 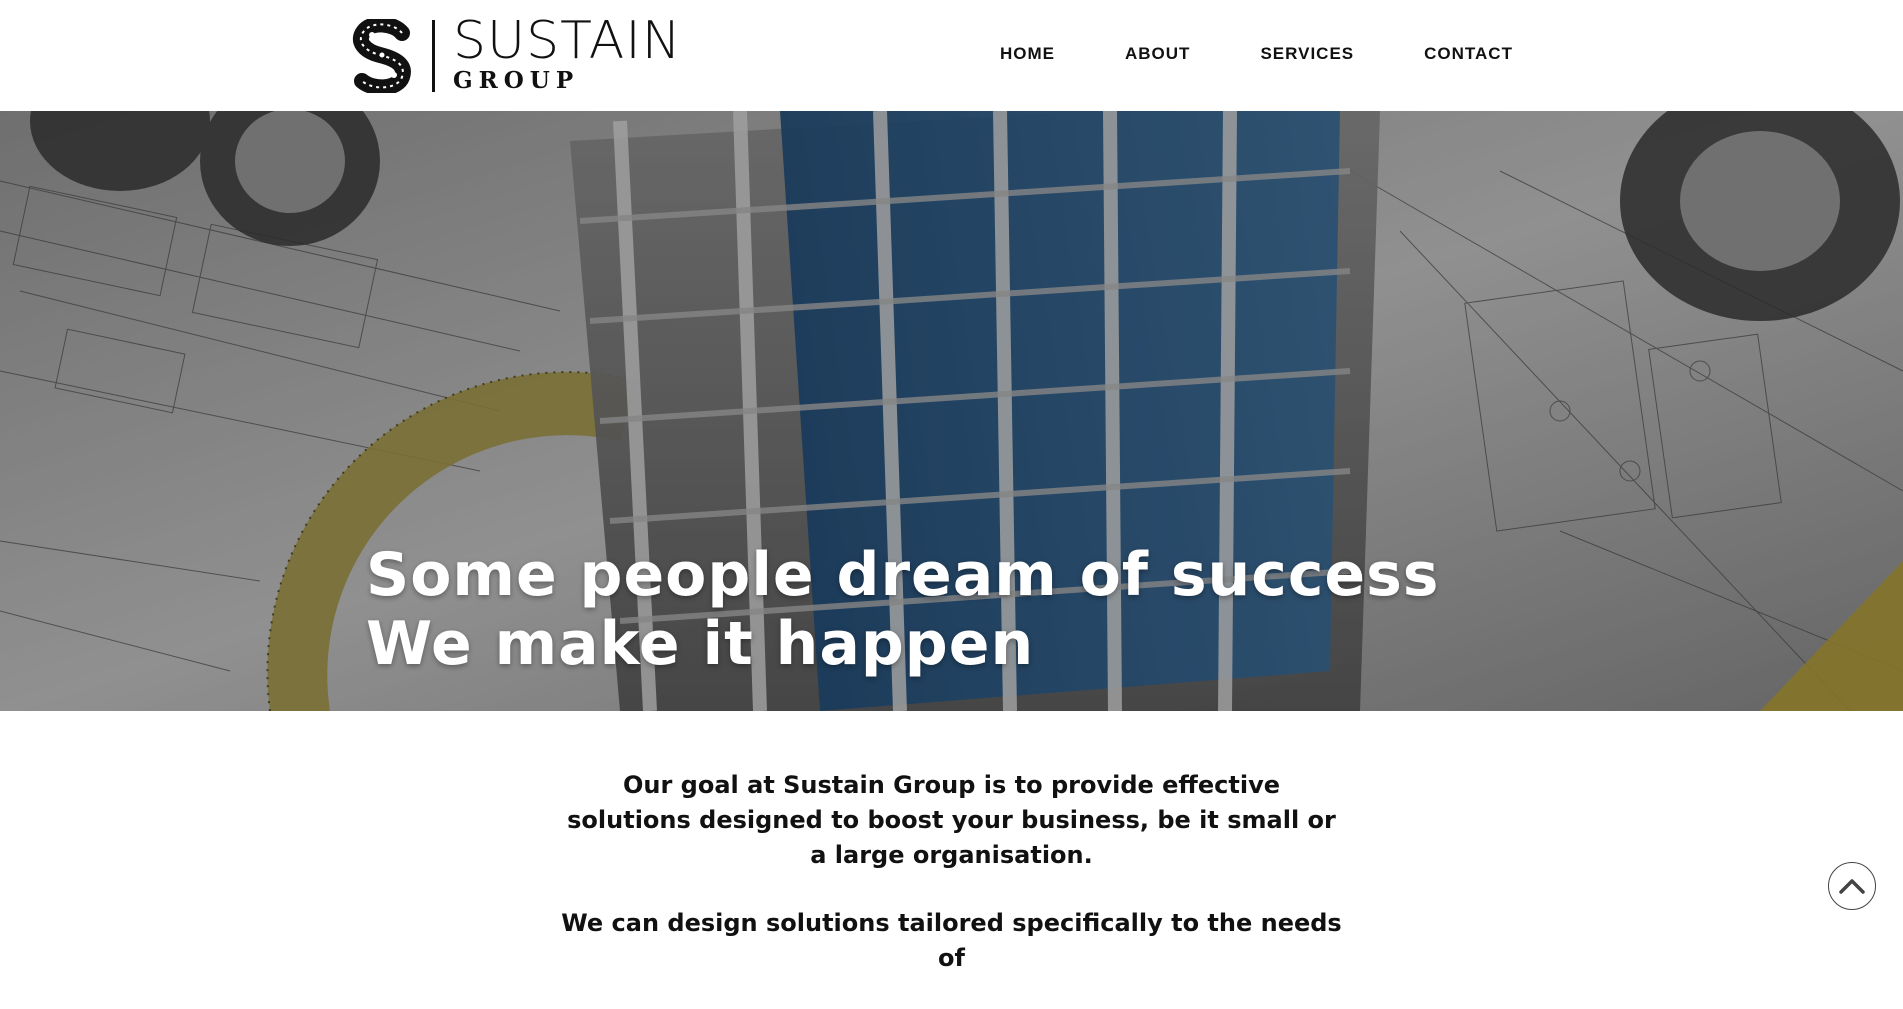 I want to click on nav-contact: CONTACT, so click(x=1468, y=54).